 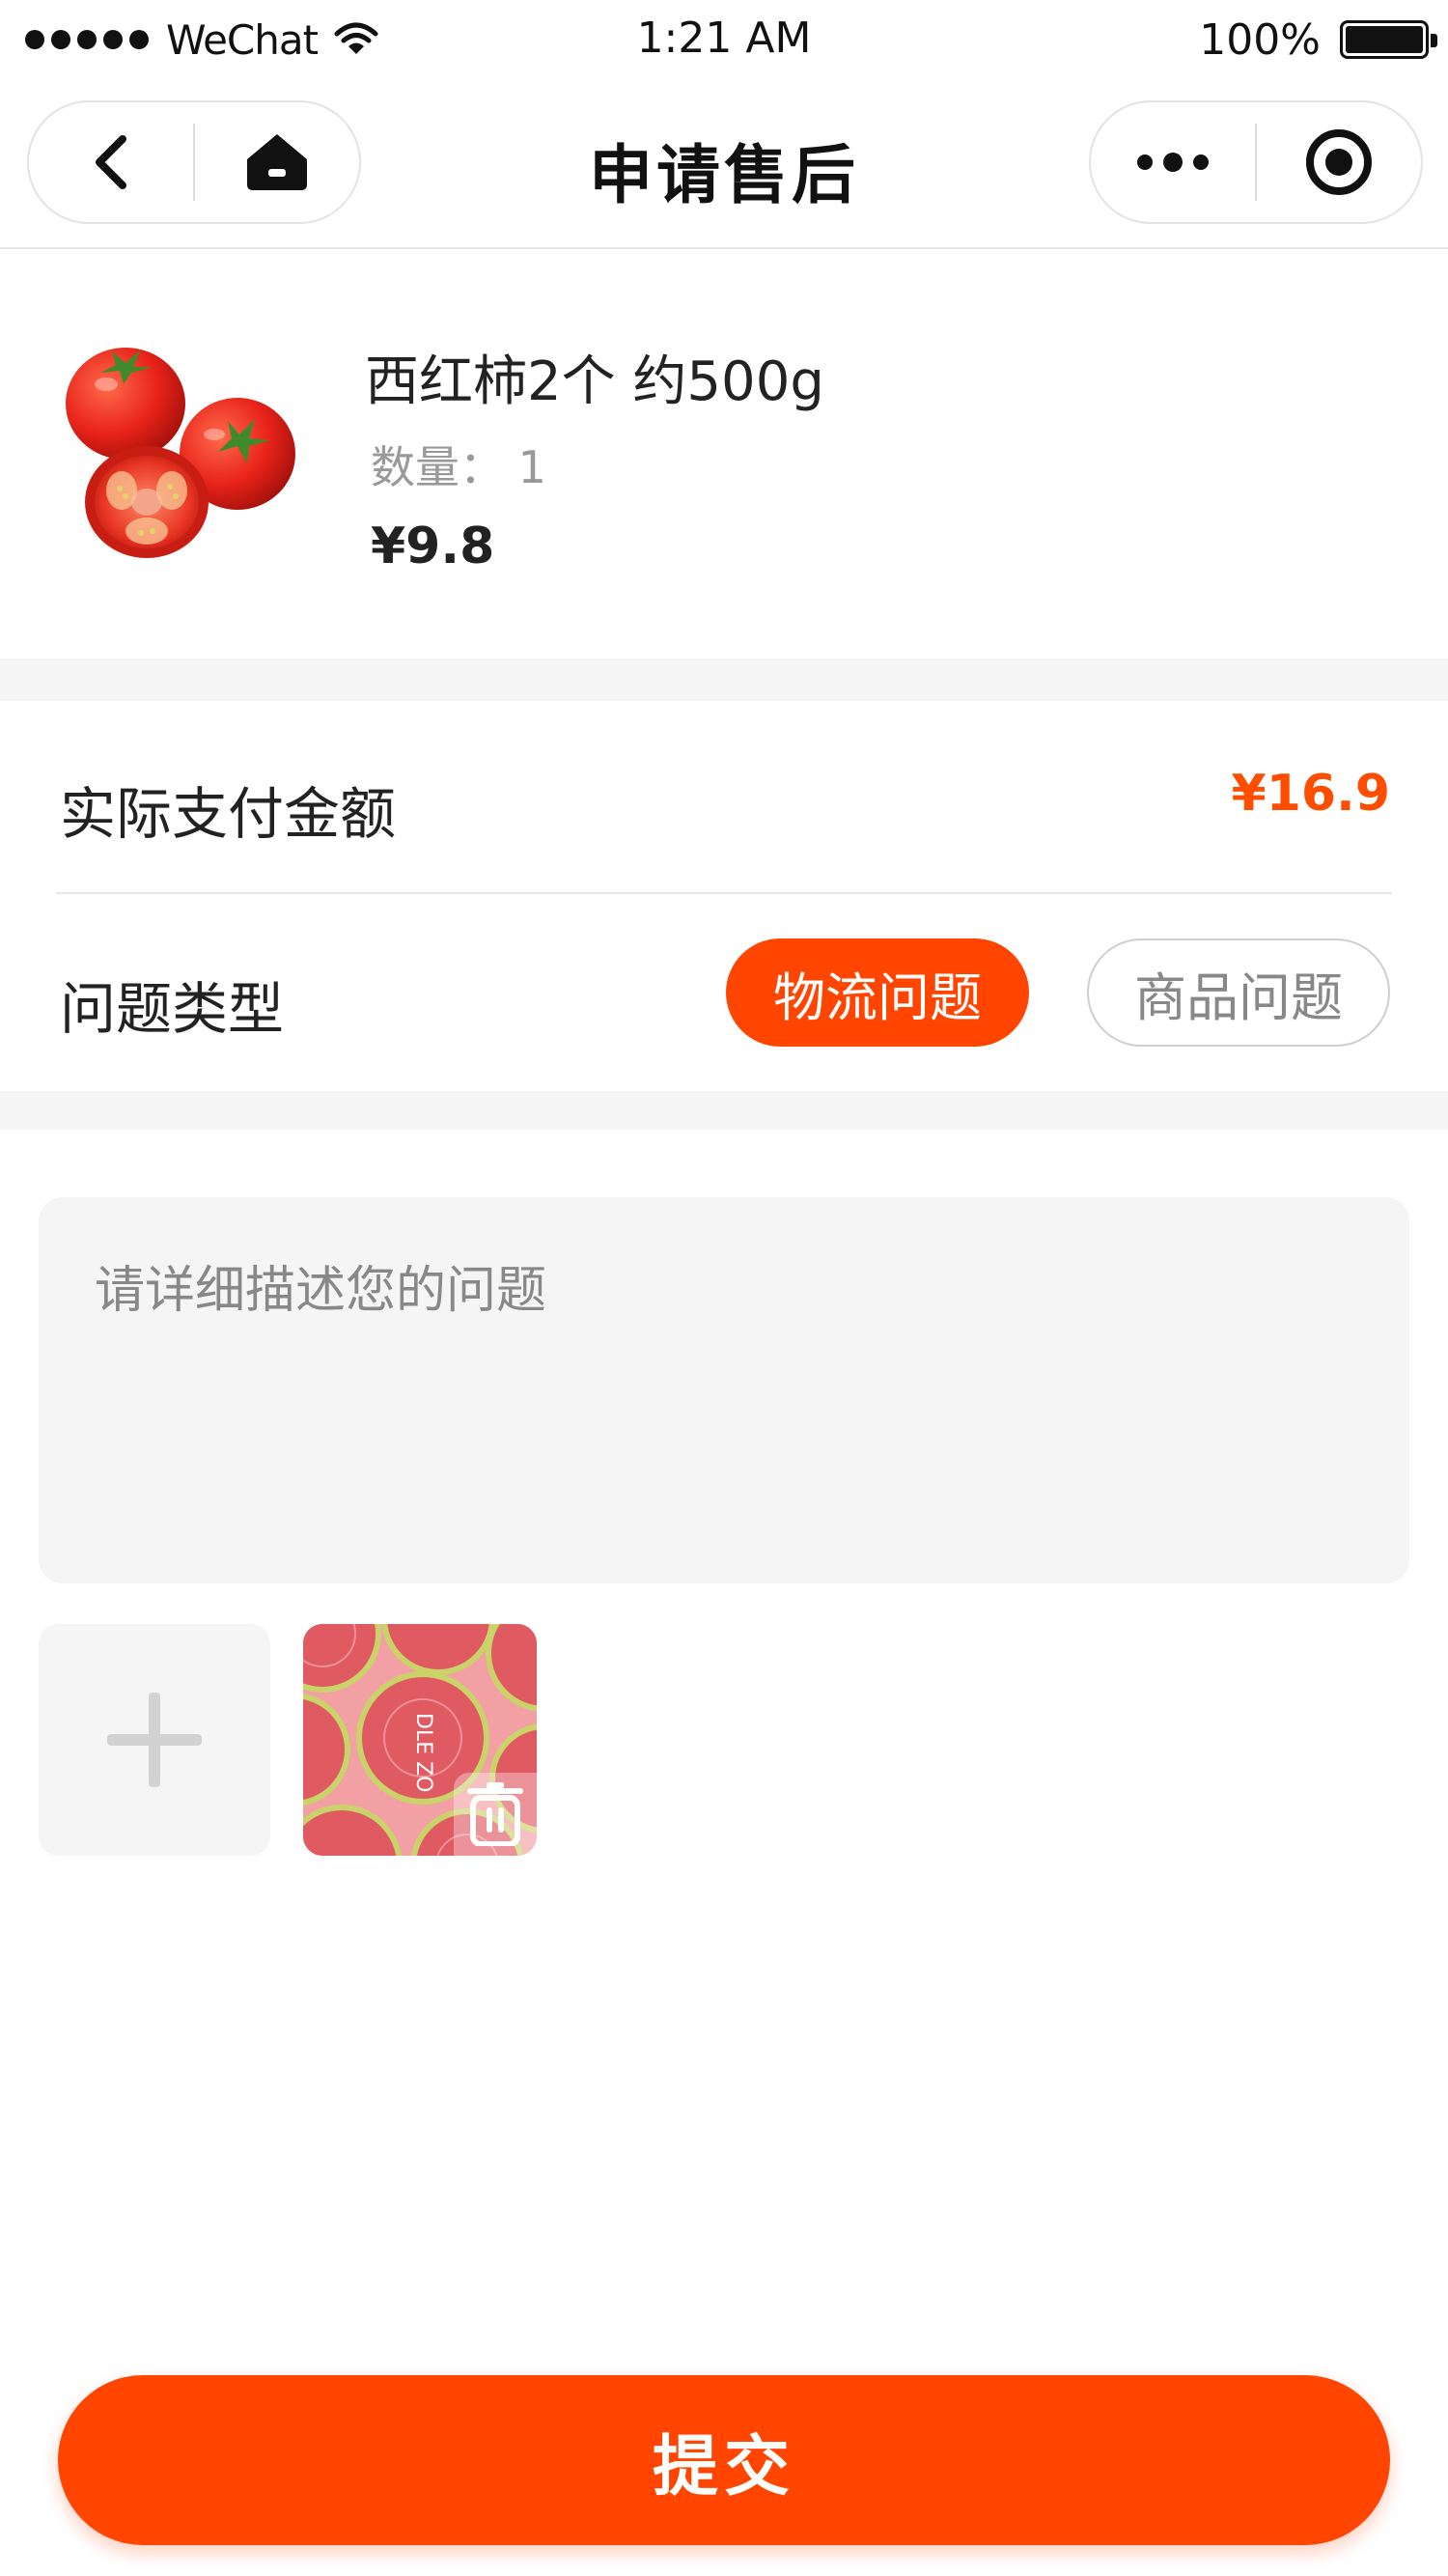 I want to click on battery-icon, so click(x=1389, y=40).